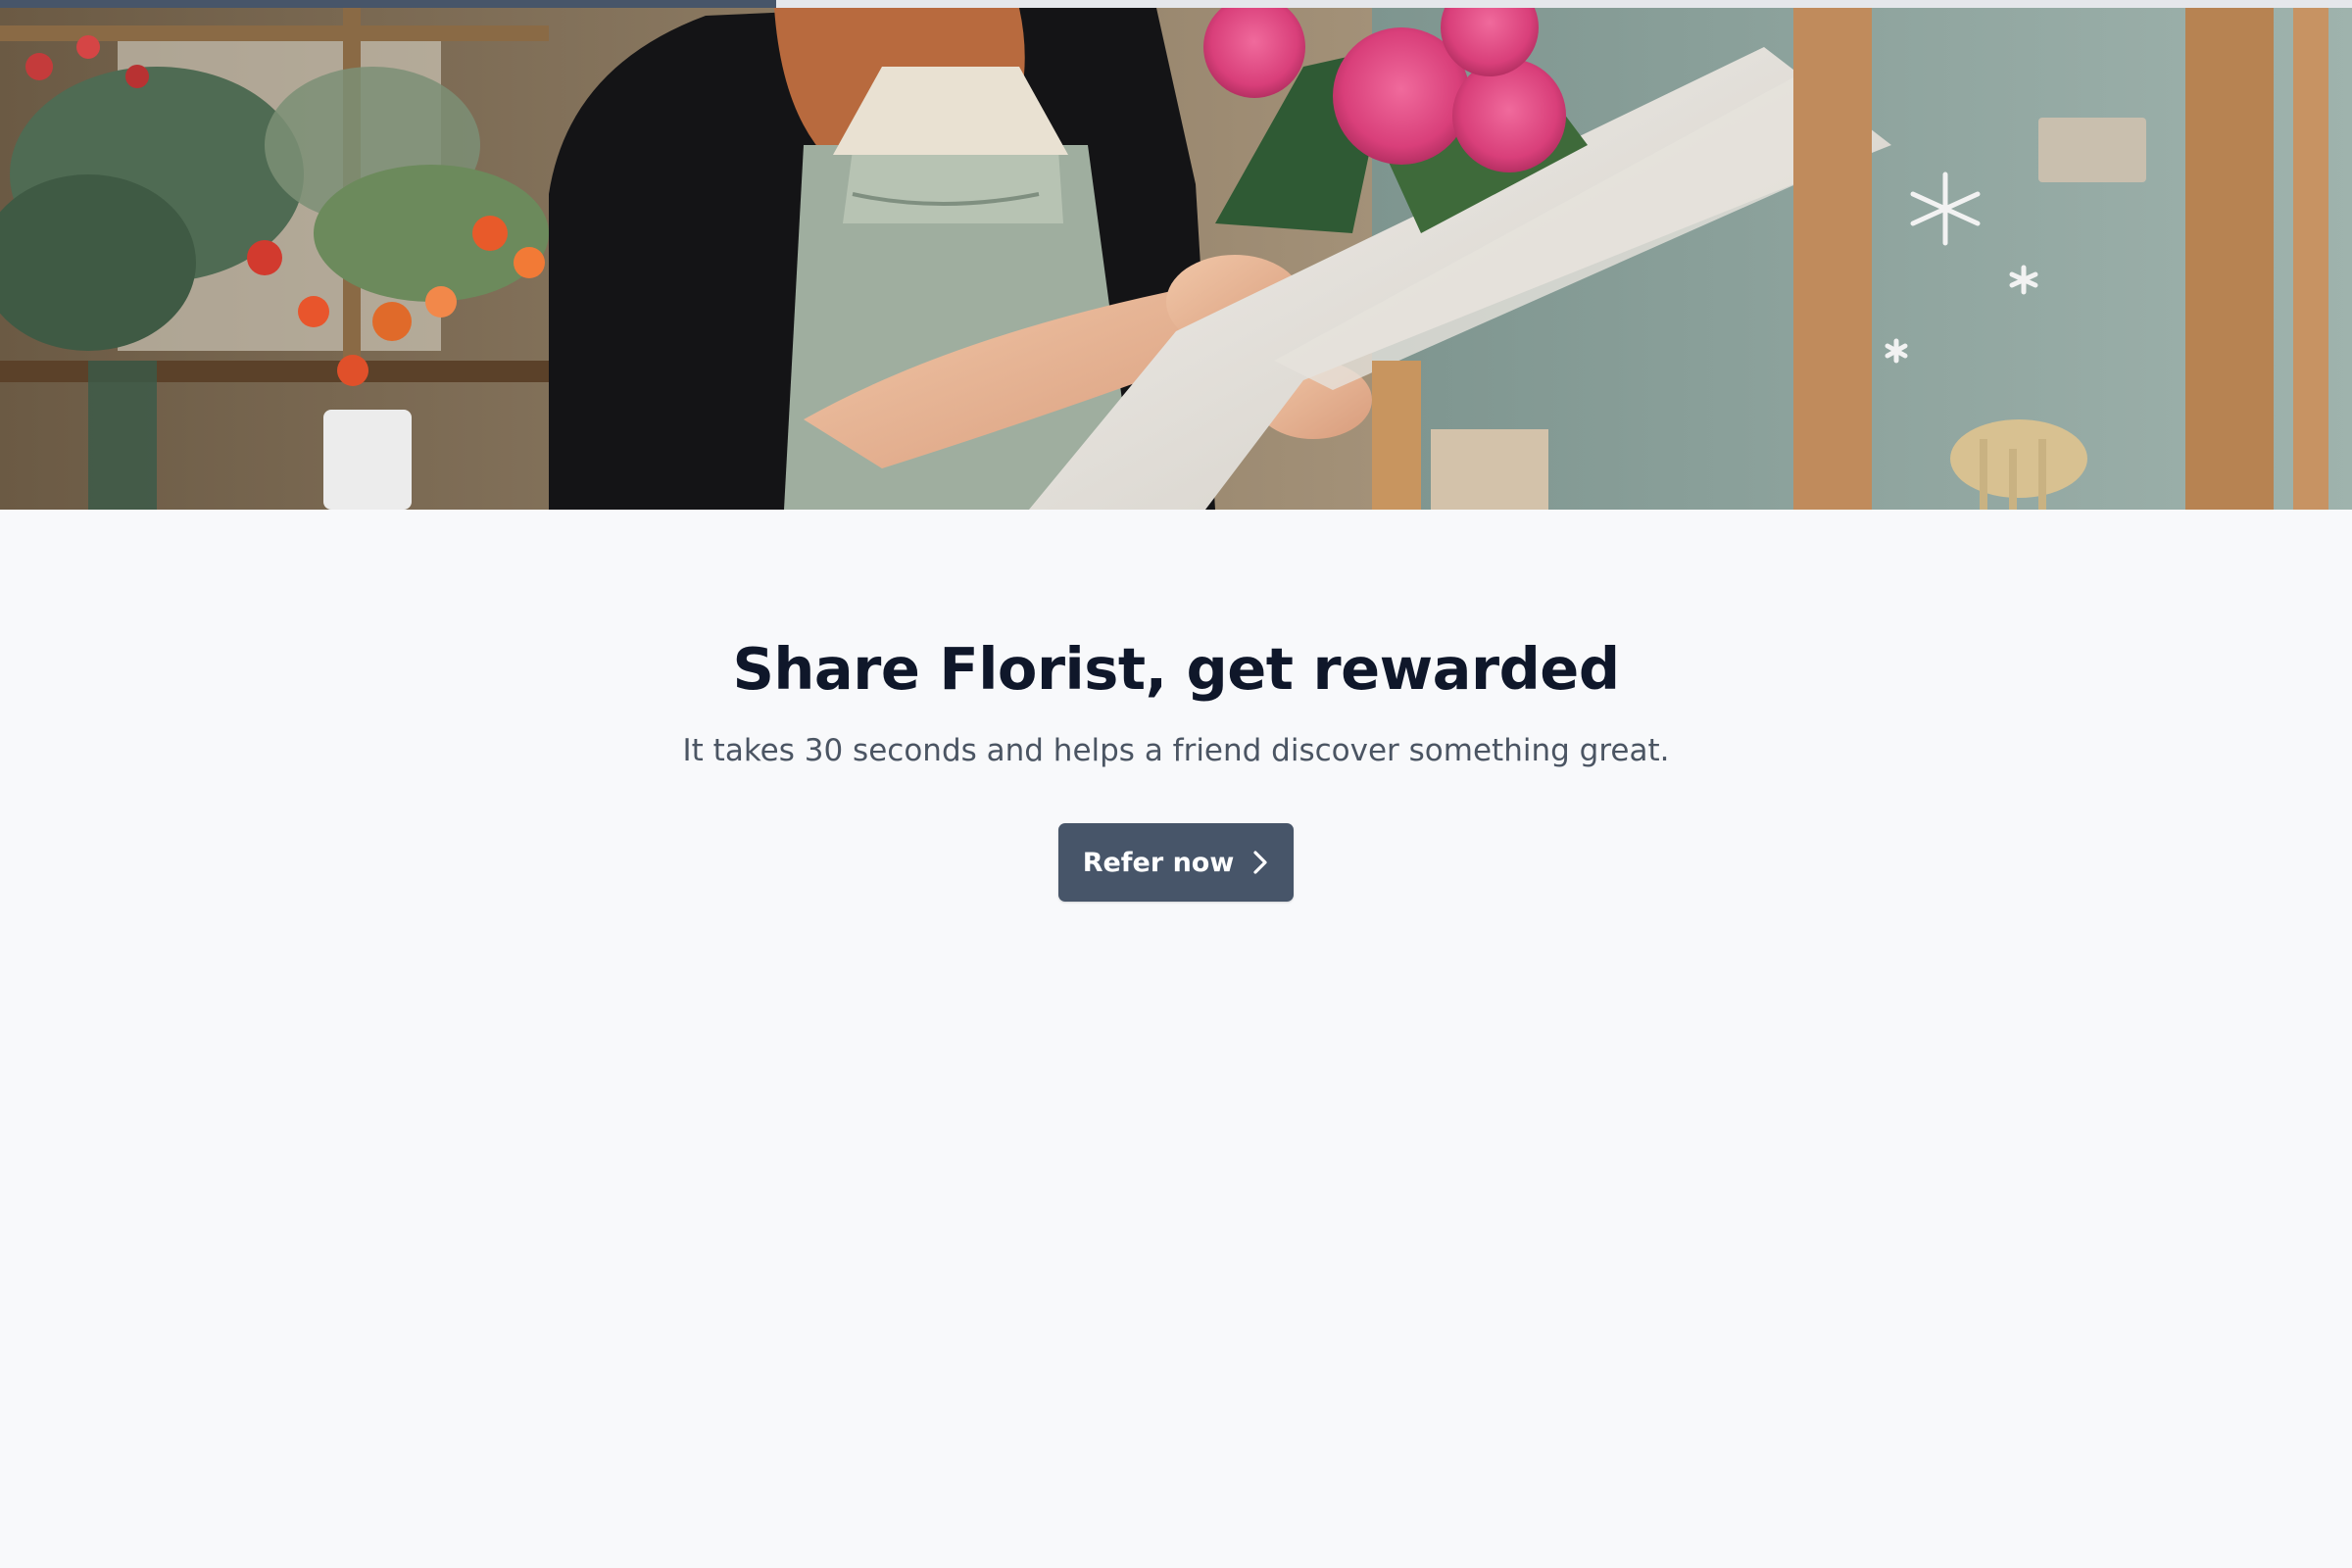  I want to click on progress-bar-fill, so click(388, 4).